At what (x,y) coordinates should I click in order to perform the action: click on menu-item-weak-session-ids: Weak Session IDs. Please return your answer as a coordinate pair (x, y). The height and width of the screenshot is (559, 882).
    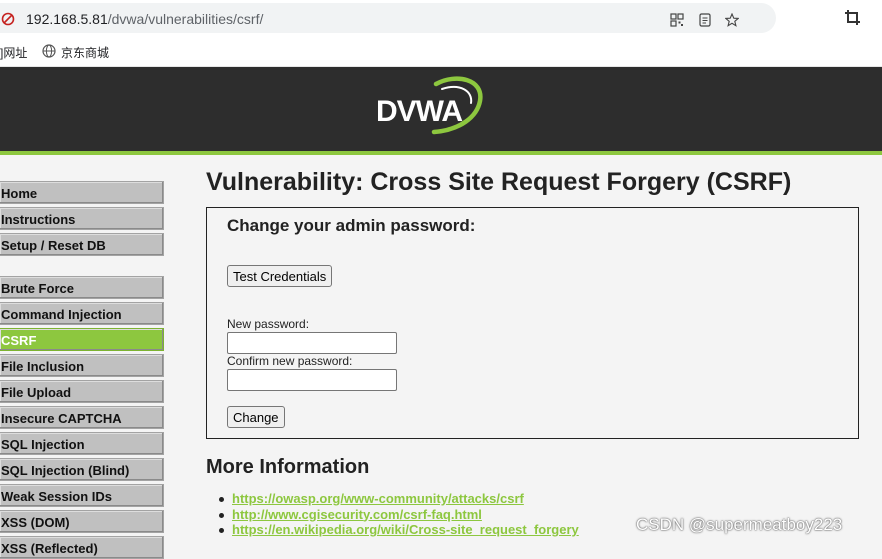
    Looking at the image, I should click on (82, 495).